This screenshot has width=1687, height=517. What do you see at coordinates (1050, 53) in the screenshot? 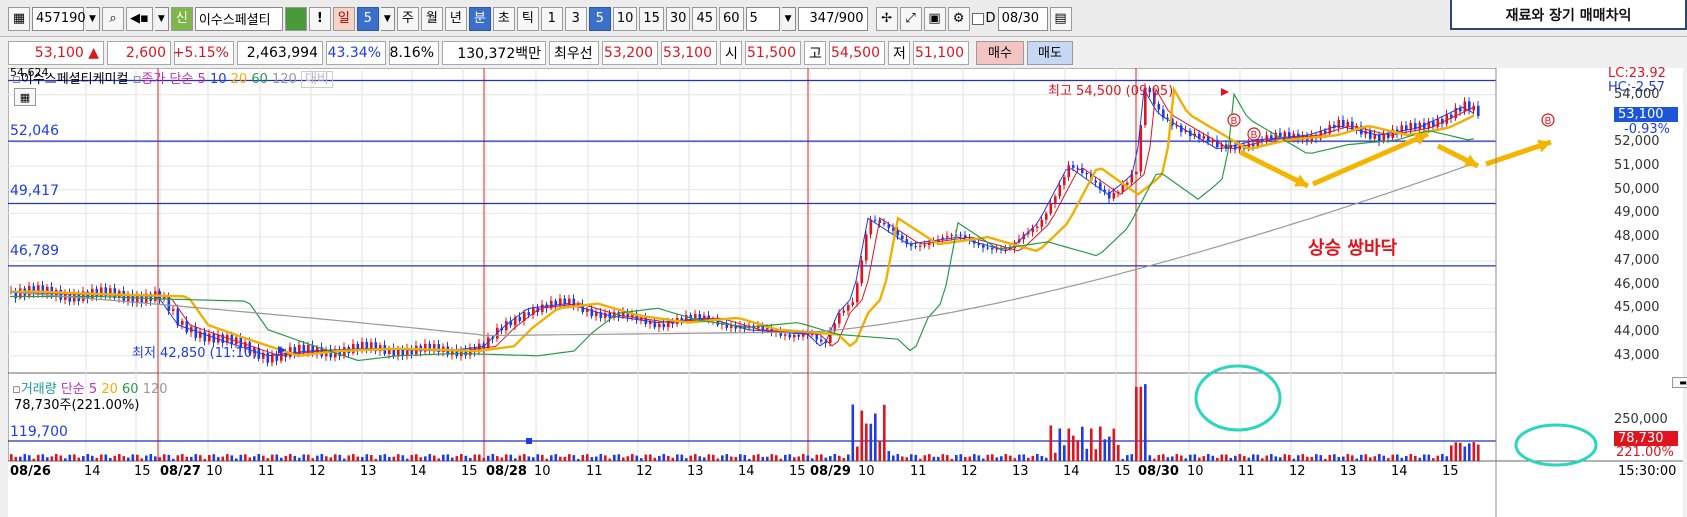
I see `sell-button: 매도` at bounding box center [1050, 53].